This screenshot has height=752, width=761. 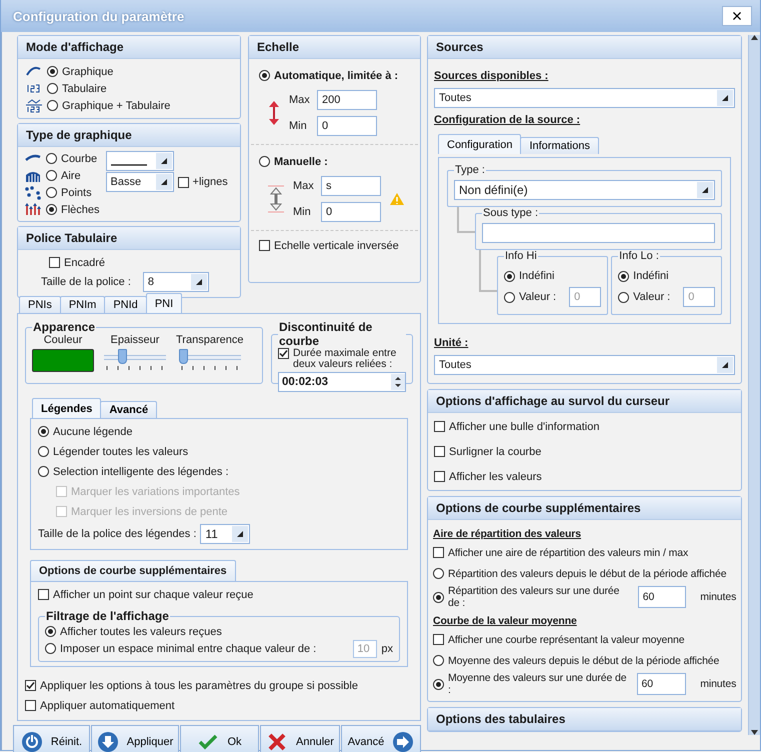 What do you see at coordinates (129, 409) in the screenshot?
I see `tab: Avancé` at bounding box center [129, 409].